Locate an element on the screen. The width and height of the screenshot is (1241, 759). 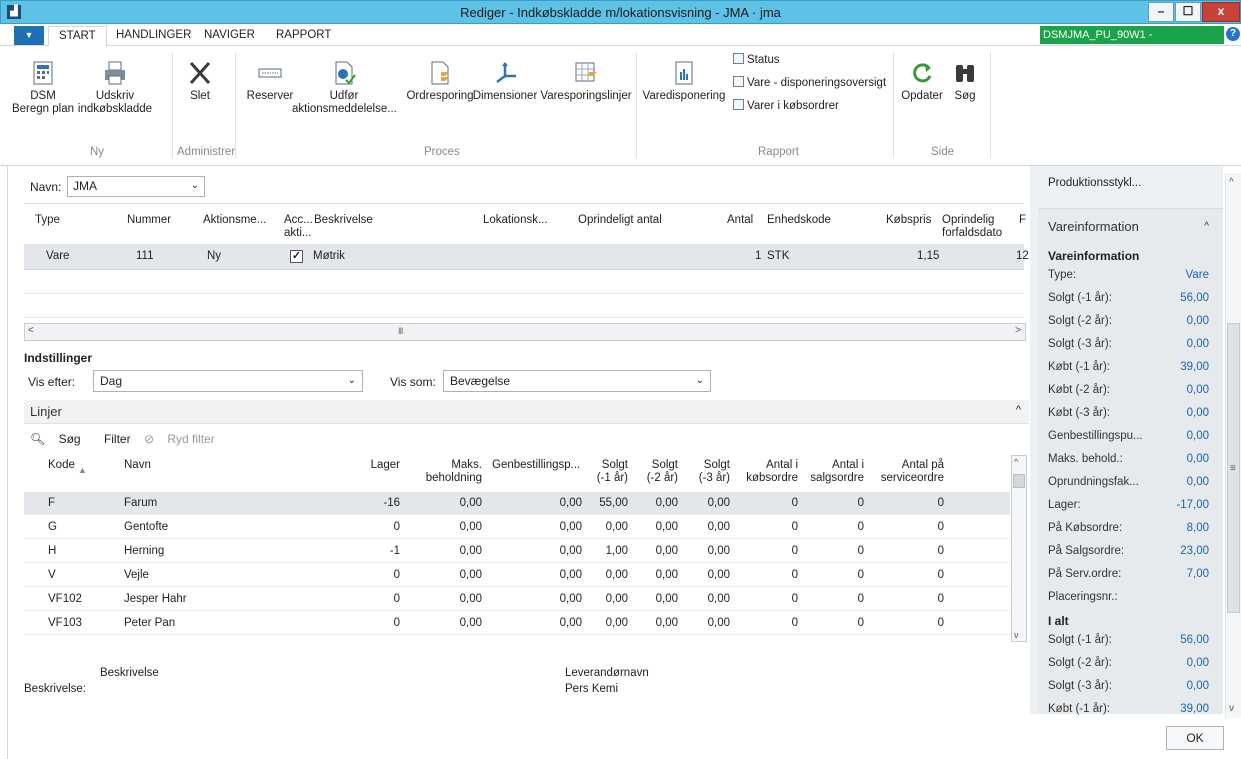
col-enhedskode: Enhedskode is located at coordinates (799, 220).